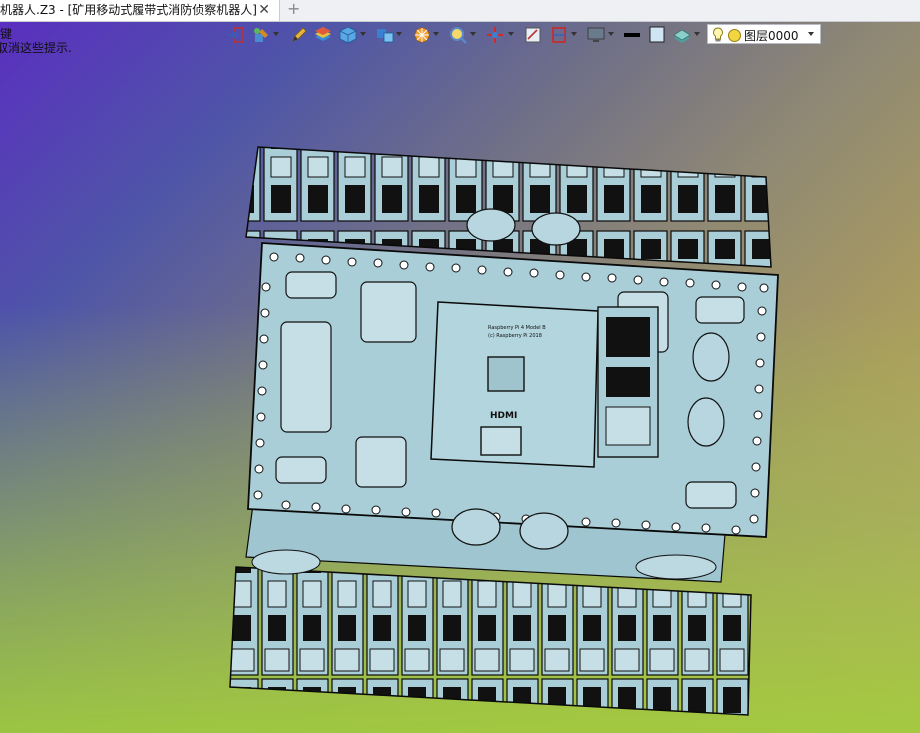  Describe the element at coordinates (436, 34) in the screenshot. I see `color-wheel-dropdown` at that location.